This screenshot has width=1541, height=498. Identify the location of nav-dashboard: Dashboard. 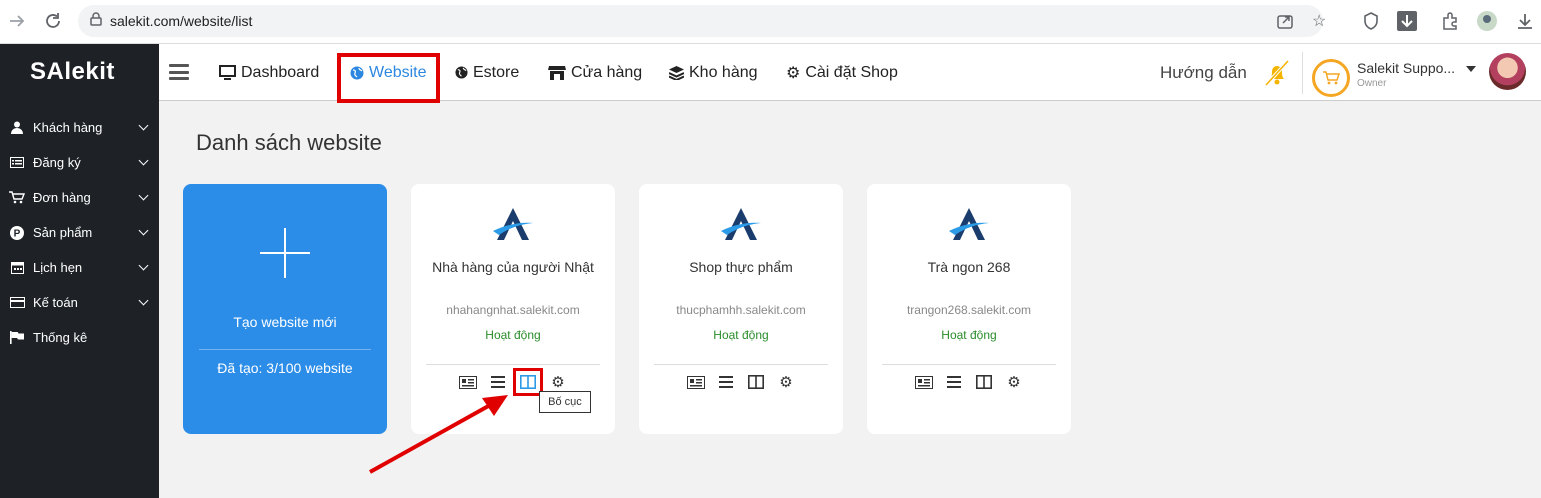
(269, 72).